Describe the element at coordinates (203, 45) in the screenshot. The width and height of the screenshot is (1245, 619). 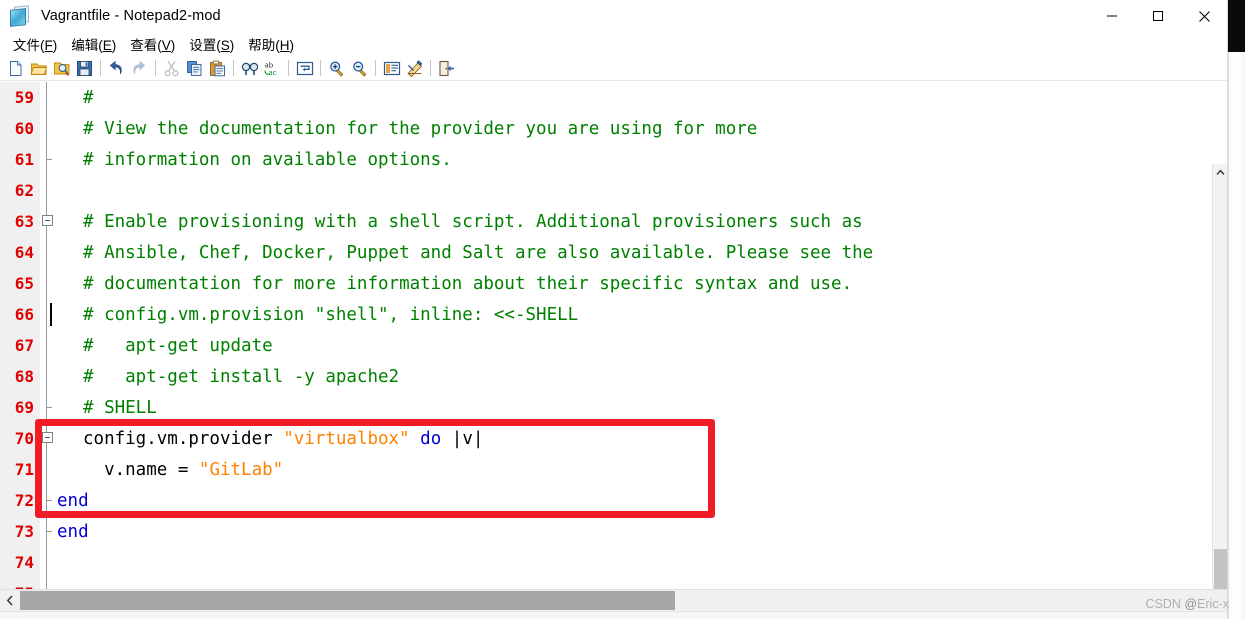
I see `menu-label-settings: 设置` at that location.